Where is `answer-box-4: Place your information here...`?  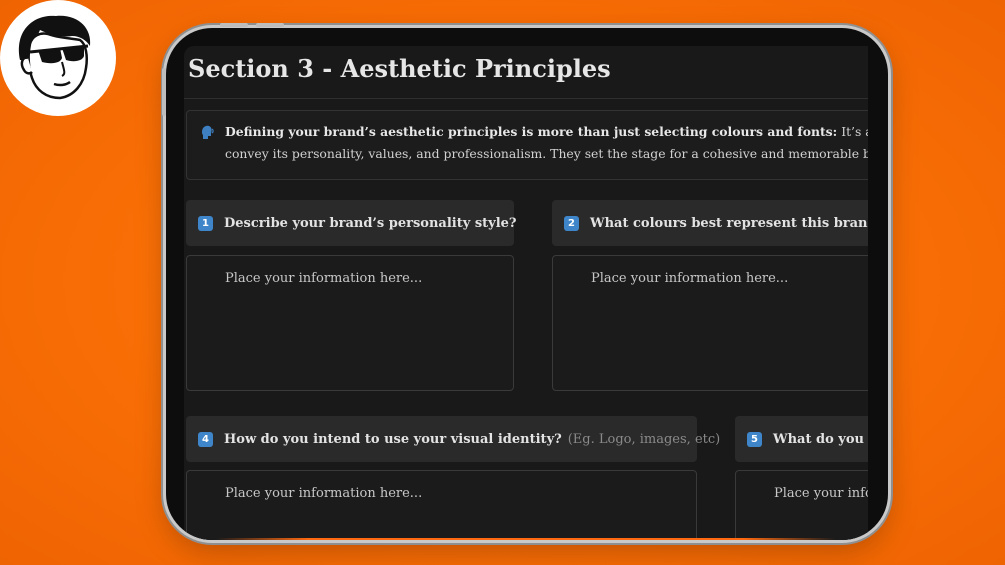
answer-box-4: Place your information here... is located at coordinates (441, 505).